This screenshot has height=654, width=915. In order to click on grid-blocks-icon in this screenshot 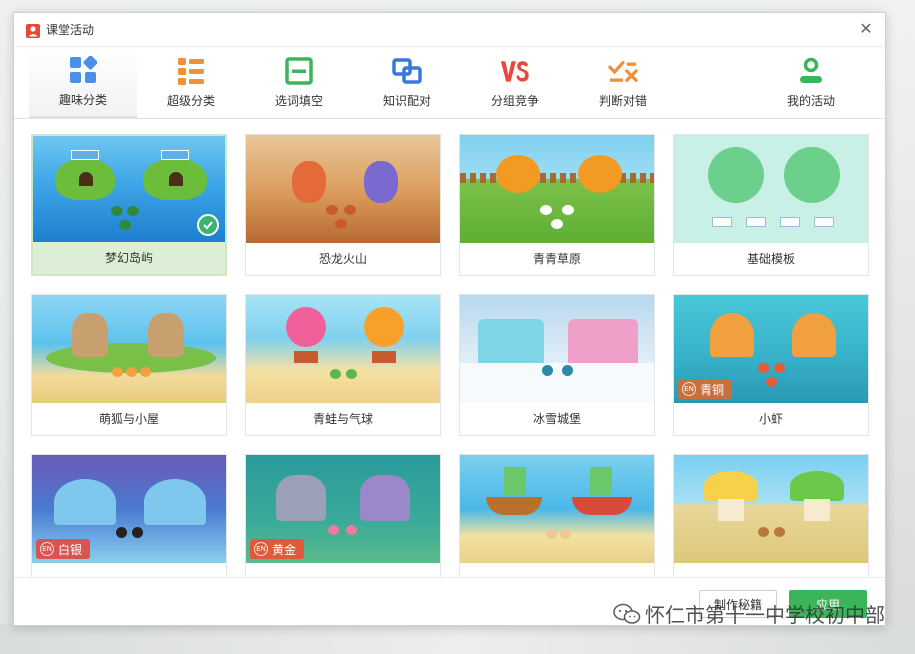, I will do `click(83, 70)`.